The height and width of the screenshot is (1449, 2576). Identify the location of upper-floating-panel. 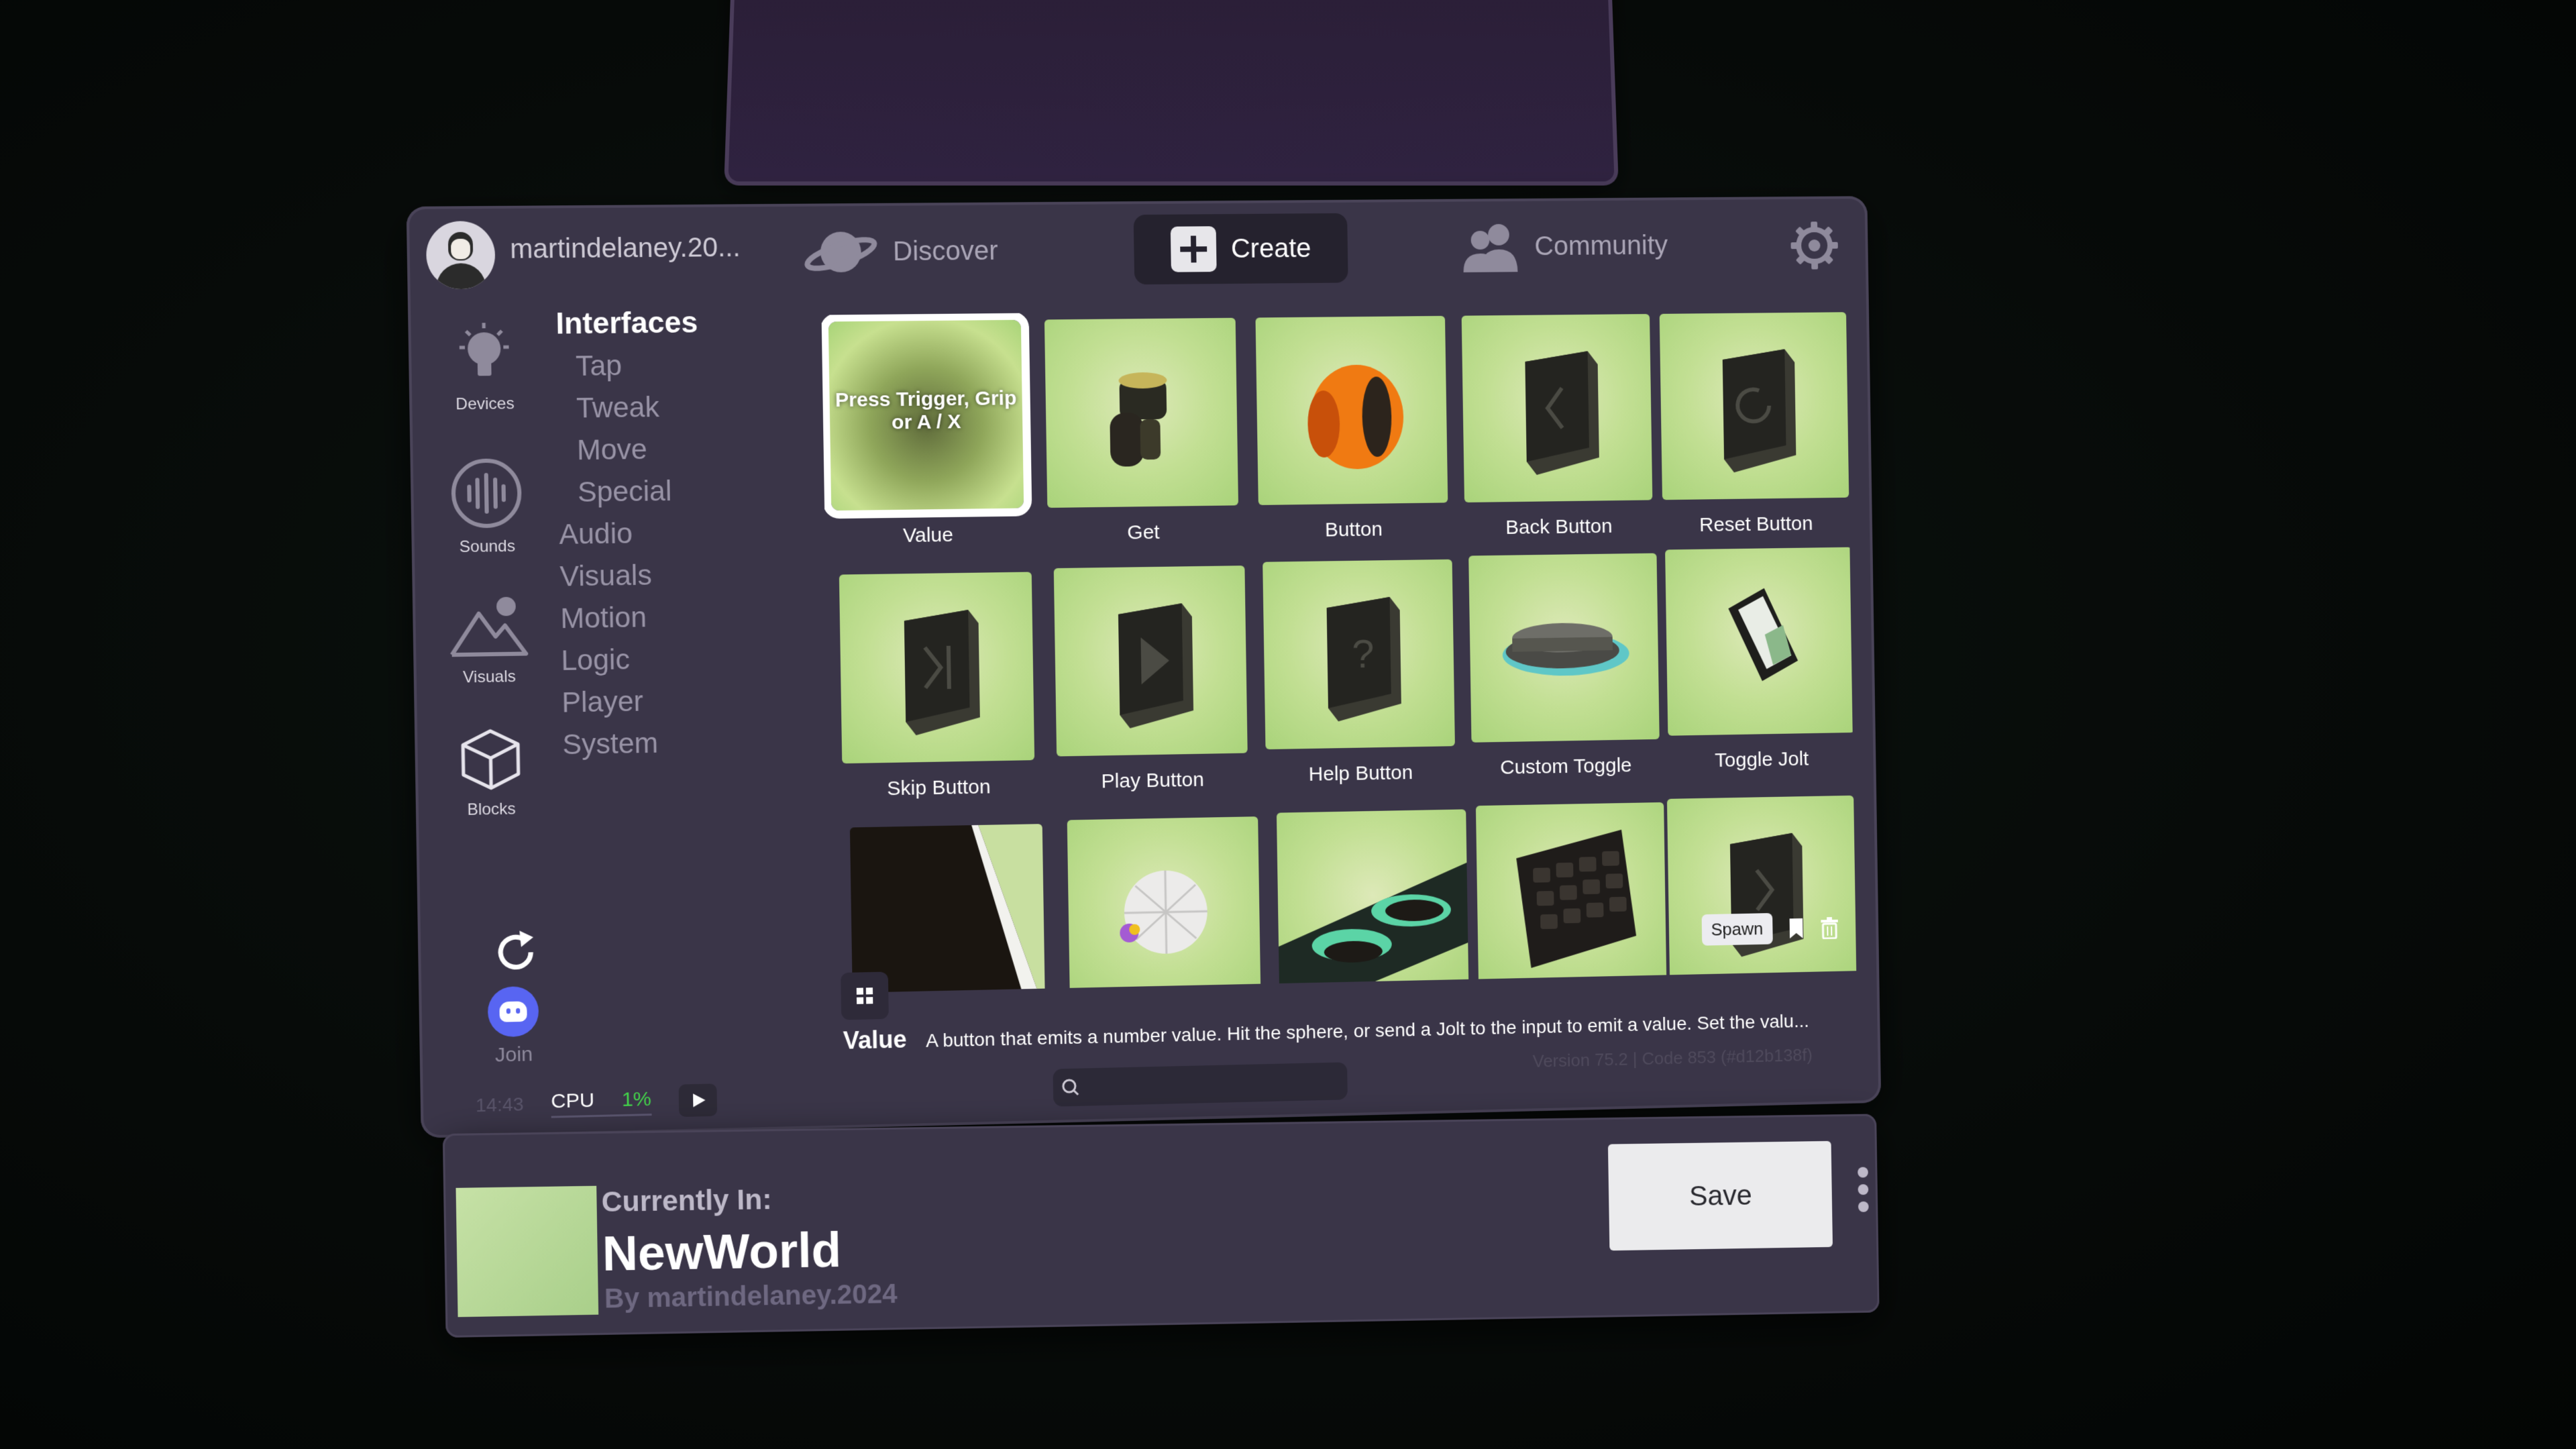
(1171, 93).